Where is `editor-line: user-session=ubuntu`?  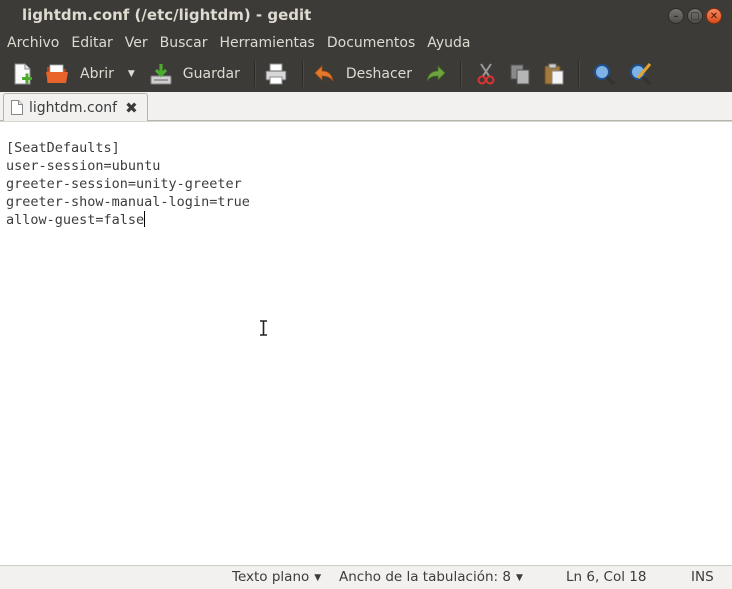
editor-line: user-session=ubuntu is located at coordinates (83, 166).